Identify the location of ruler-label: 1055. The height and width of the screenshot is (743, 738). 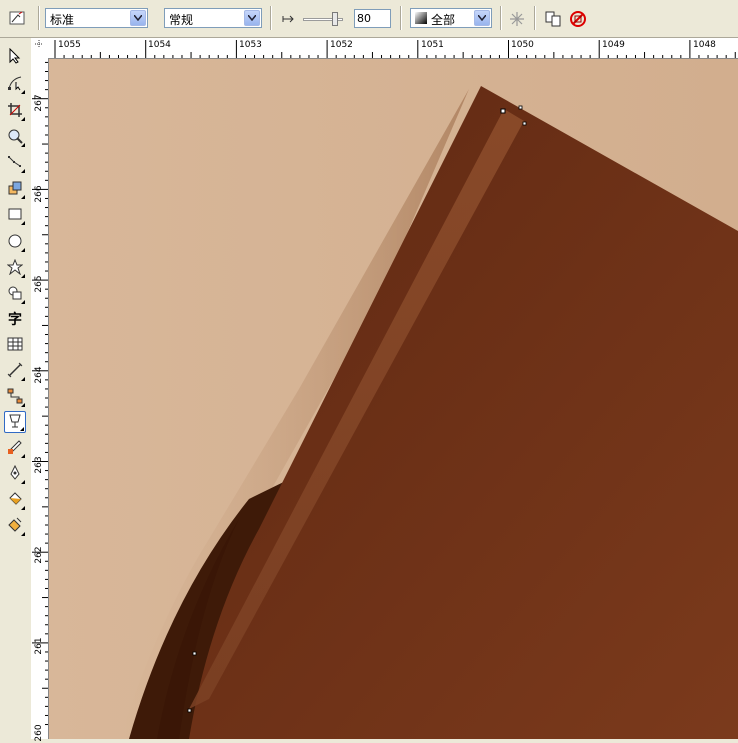
(69, 45).